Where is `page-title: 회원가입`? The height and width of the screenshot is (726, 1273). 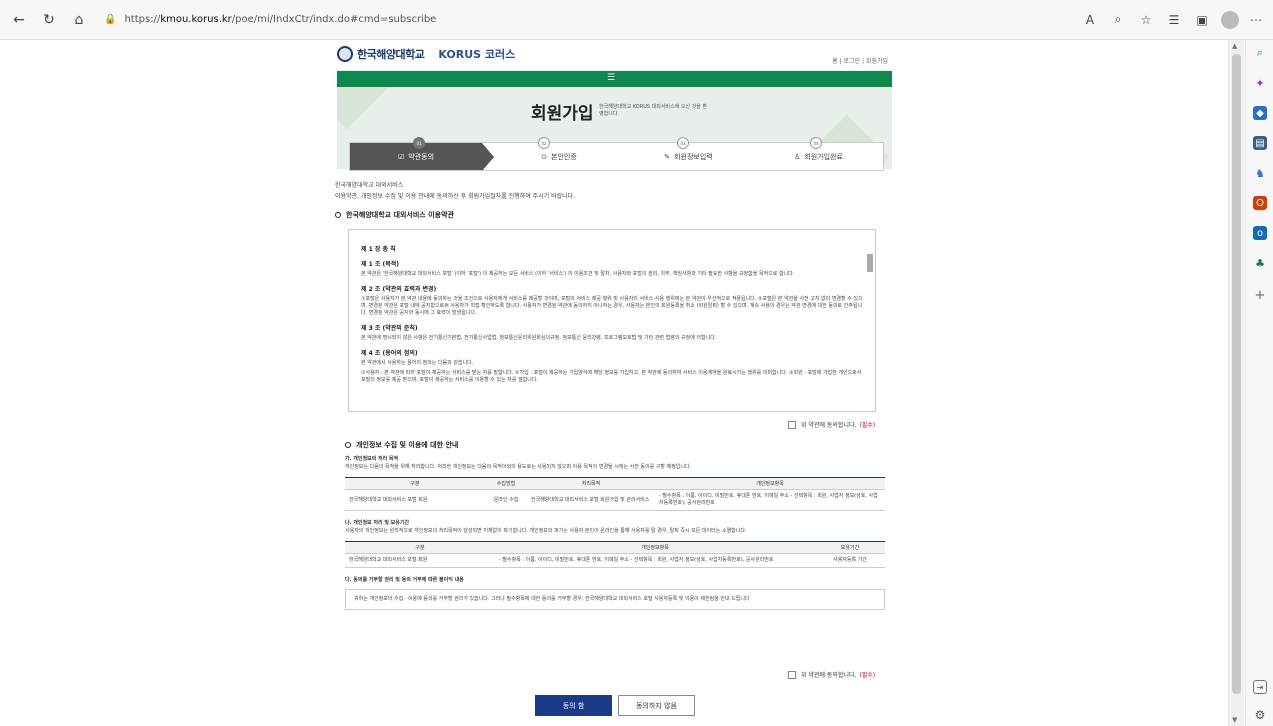 page-title: 회원가입 is located at coordinates (562, 114).